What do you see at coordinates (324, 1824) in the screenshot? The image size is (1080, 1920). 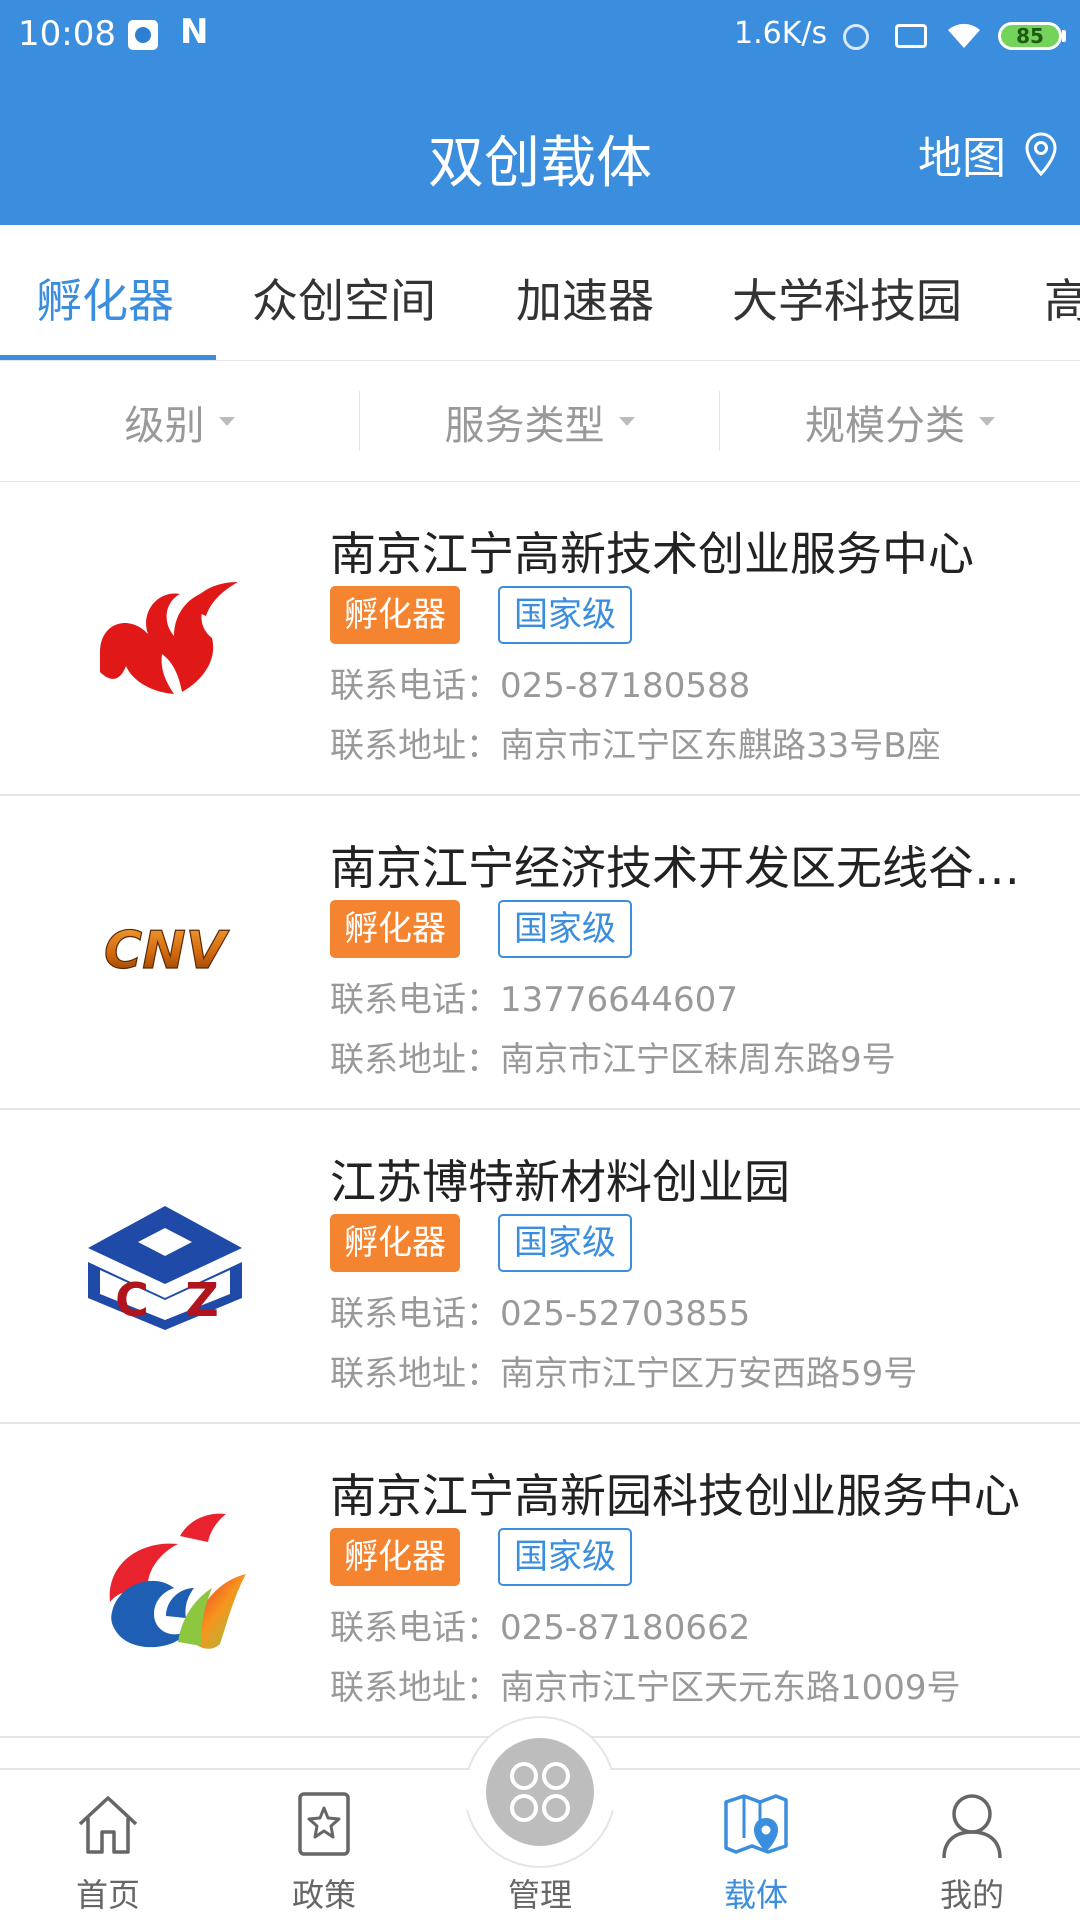 I see `policy-star-icon` at bounding box center [324, 1824].